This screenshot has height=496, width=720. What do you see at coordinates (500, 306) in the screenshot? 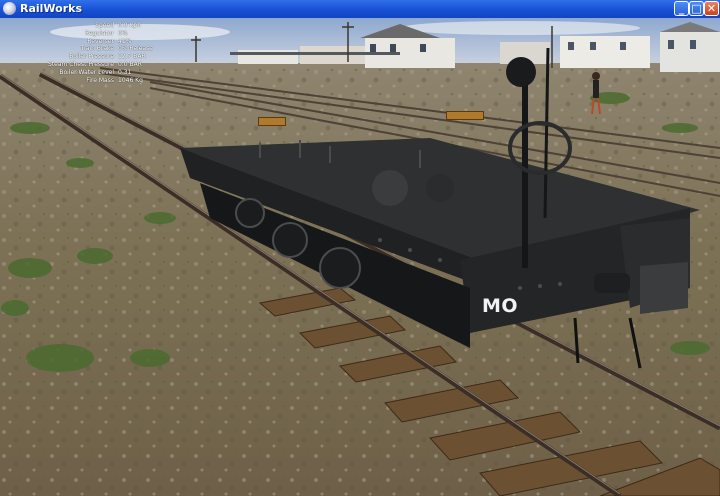
I see `wagon-code-label: MO` at bounding box center [500, 306].